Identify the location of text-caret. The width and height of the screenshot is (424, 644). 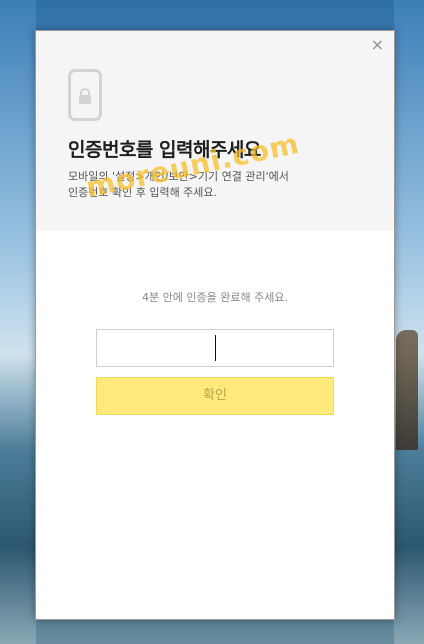
(215, 348).